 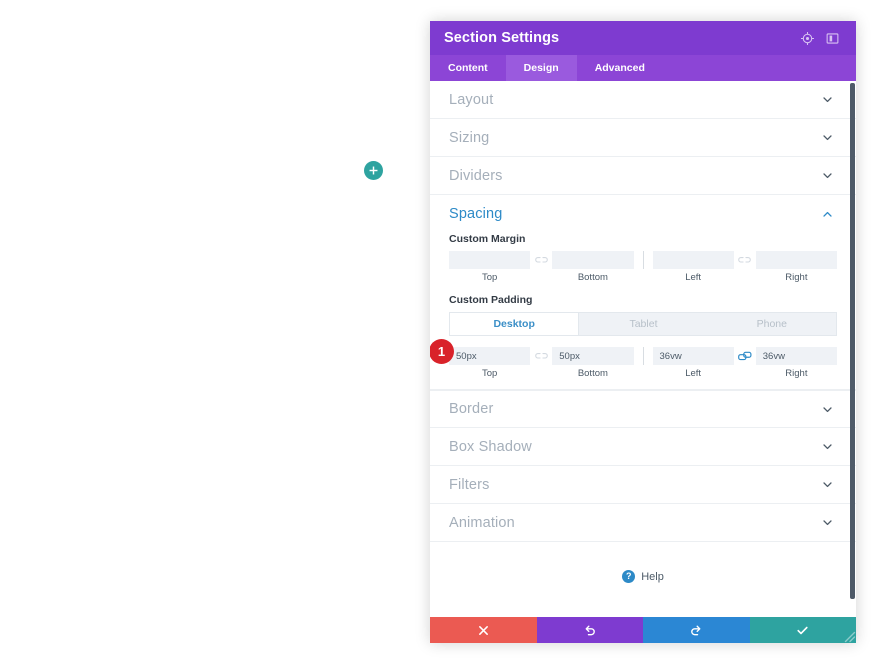 I want to click on undo-button, so click(x=589, y=630).